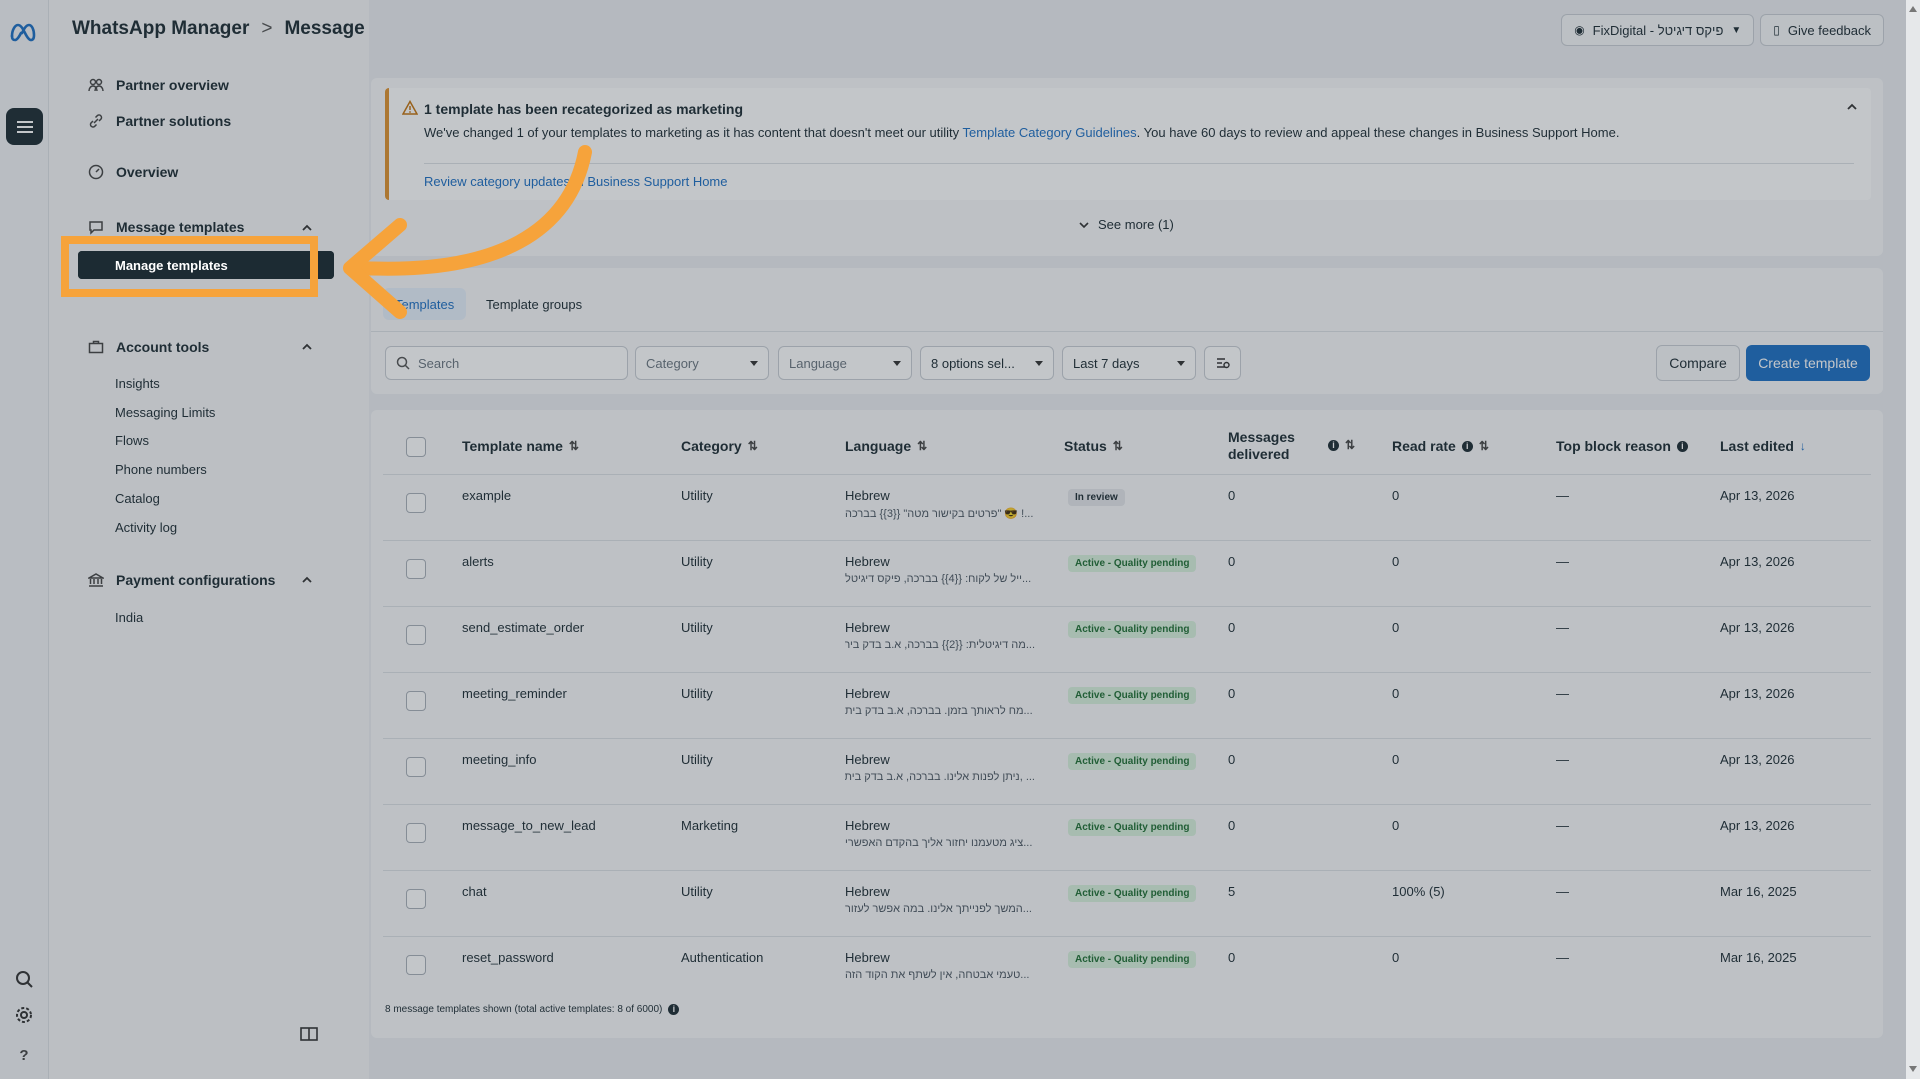  I want to click on template-name: message_to_new_lead, so click(529, 825).